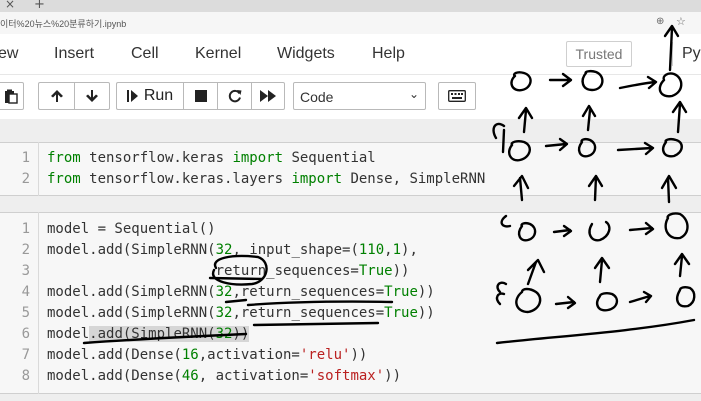 The height and width of the screenshot is (401, 701). Describe the element at coordinates (672, 54) in the screenshot. I see `kernel-divider` at that location.